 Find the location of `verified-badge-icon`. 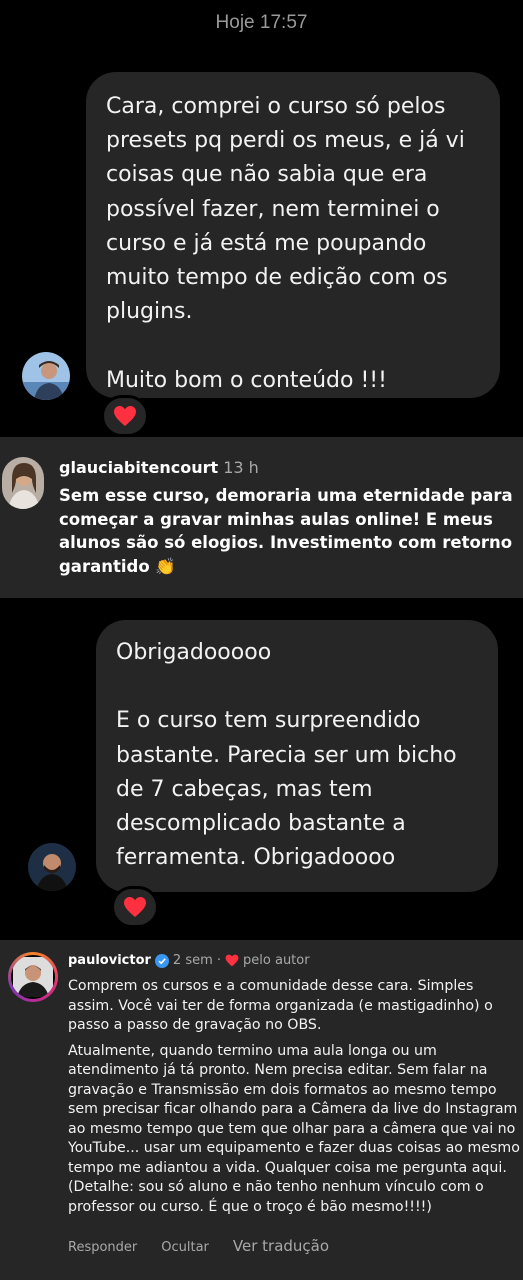

verified-badge-icon is located at coordinates (161, 960).